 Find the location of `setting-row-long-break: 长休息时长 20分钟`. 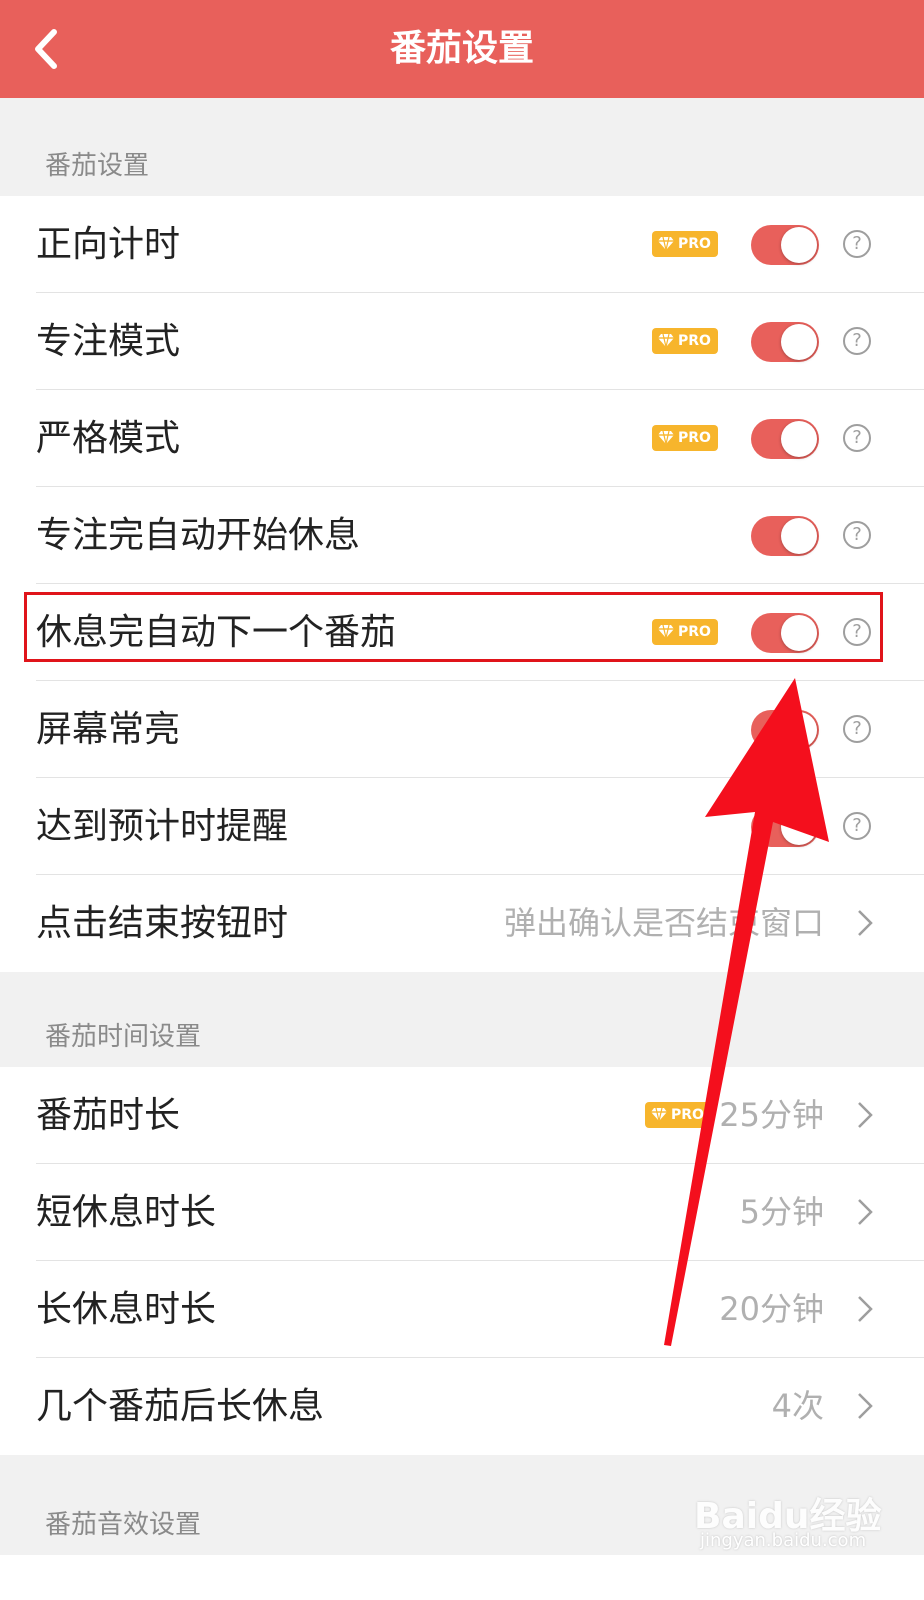

setting-row-long-break: 长休息时长 20分钟 is located at coordinates (462, 1309).